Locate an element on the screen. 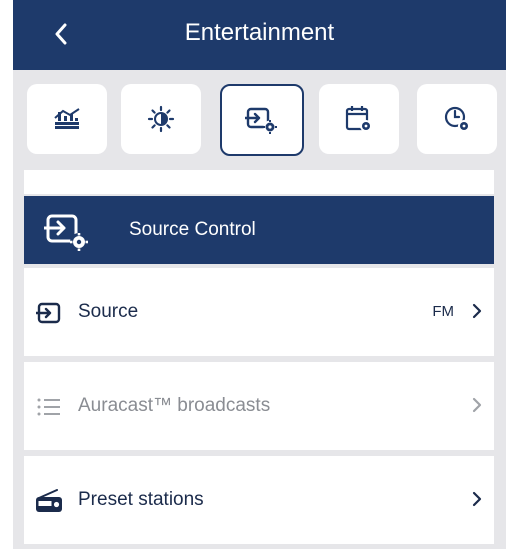 This screenshot has height=549, width=518. page-title: Entertainment is located at coordinates (259, 32).